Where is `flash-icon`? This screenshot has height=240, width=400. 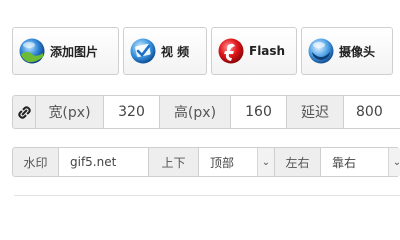 flash-icon is located at coordinates (231, 51).